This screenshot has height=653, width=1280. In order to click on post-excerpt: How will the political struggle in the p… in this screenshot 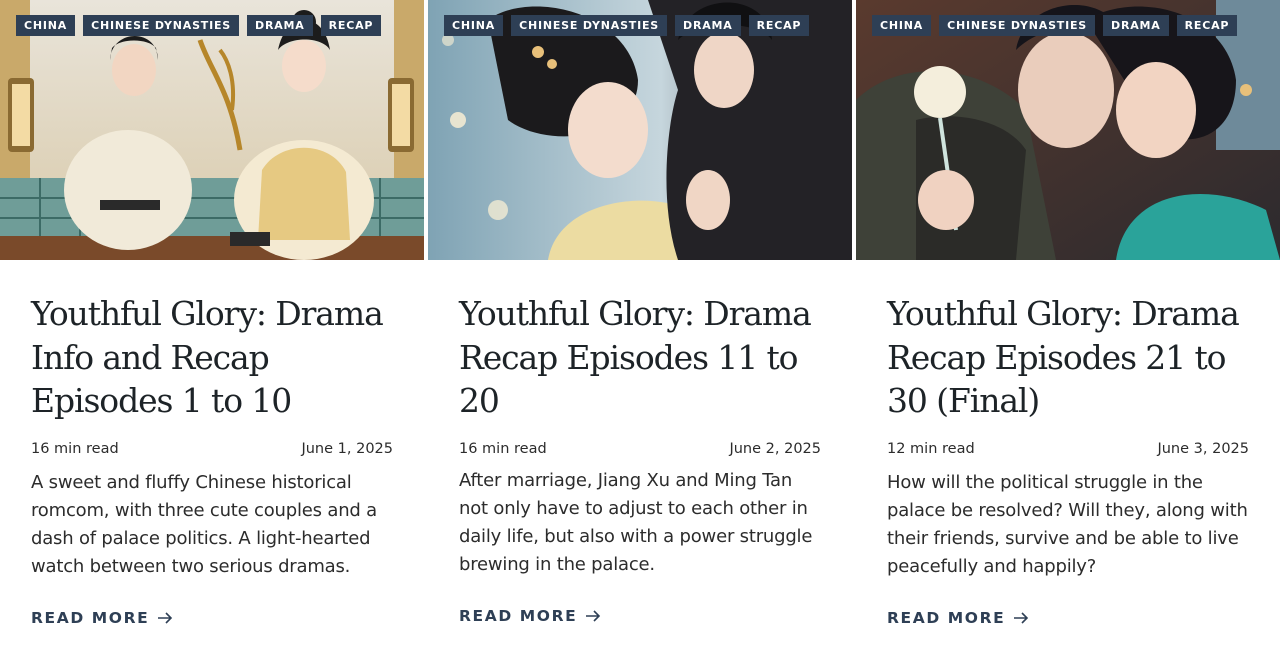, I will do `click(1067, 524)`.